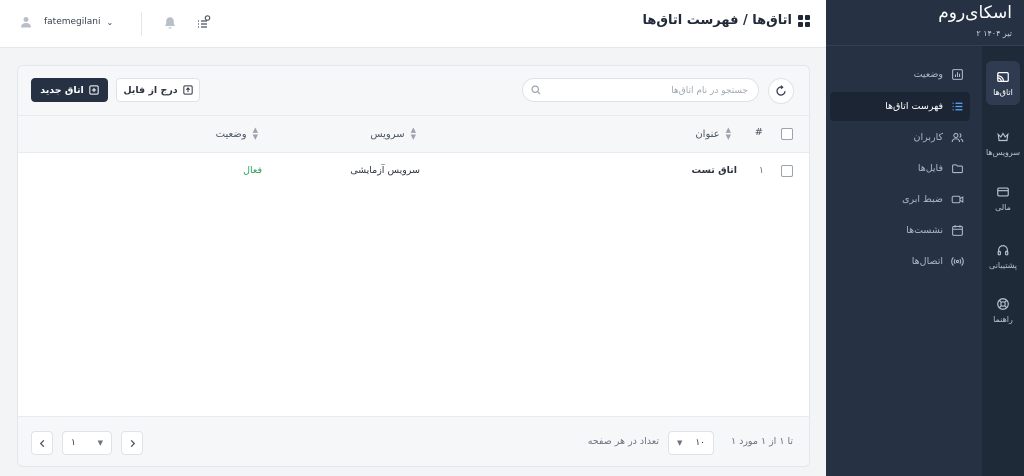  What do you see at coordinates (150, 90) in the screenshot?
I see `import-file-label: درج از فایل` at bounding box center [150, 90].